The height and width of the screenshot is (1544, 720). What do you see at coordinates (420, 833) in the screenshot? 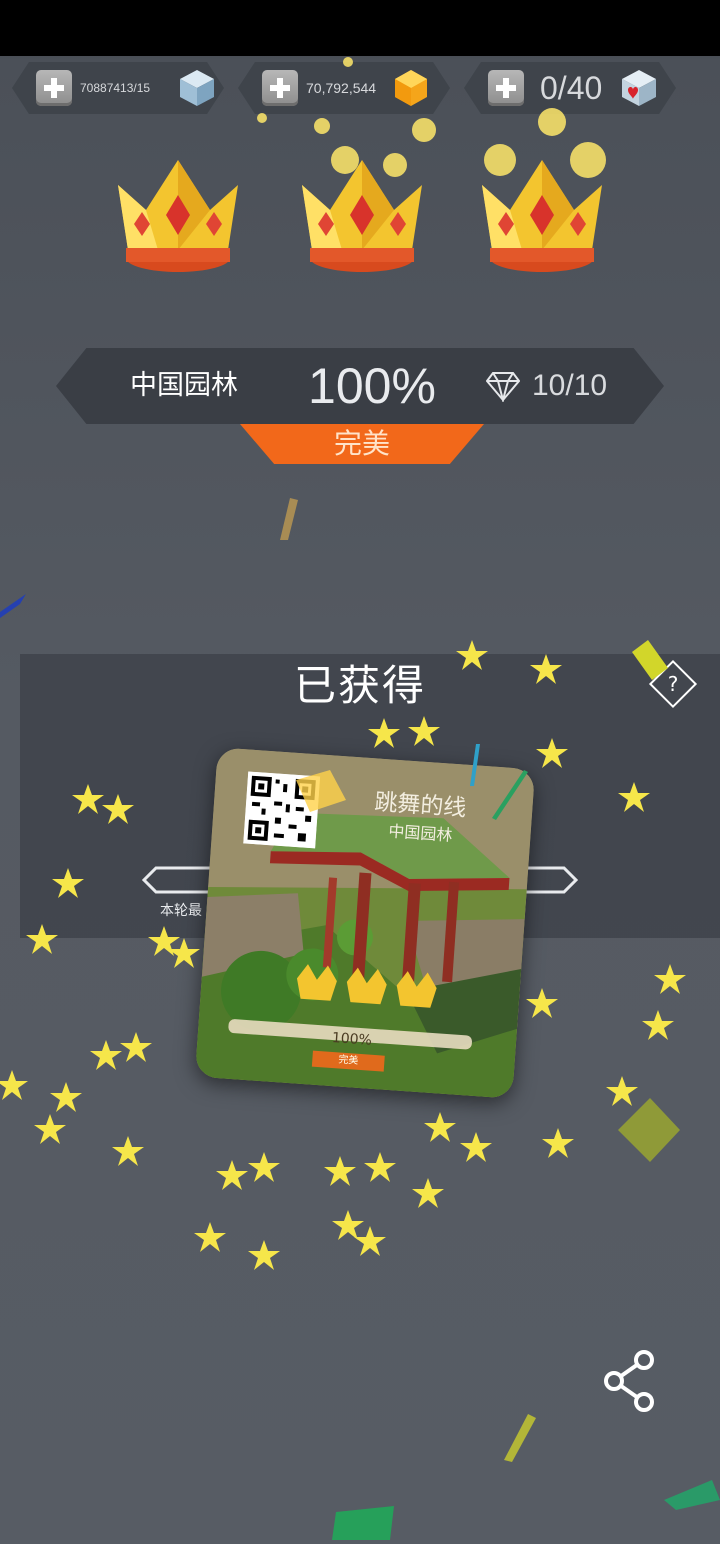
I see `card-level-name: 中国园林` at bounding box center [420, 833].